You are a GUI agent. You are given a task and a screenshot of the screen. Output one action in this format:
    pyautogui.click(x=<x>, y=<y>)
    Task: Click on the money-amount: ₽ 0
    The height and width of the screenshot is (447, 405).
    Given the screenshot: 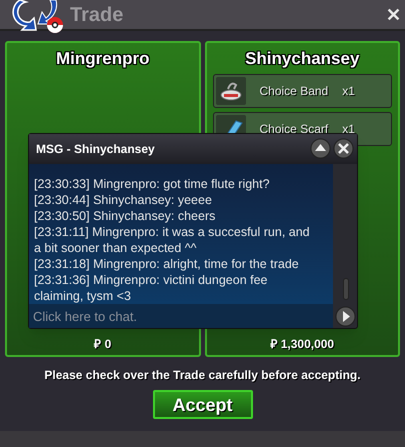 What is the action you would take?
    pyautogui.click(x=103, y=344)
    